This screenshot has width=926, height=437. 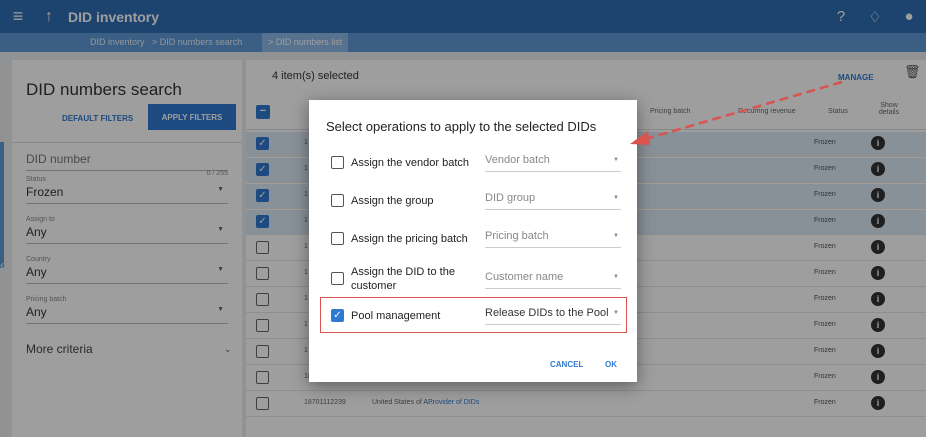 I want to click on vendor-batch-select: Vendor batch ▼, so click(x=553, y=162).